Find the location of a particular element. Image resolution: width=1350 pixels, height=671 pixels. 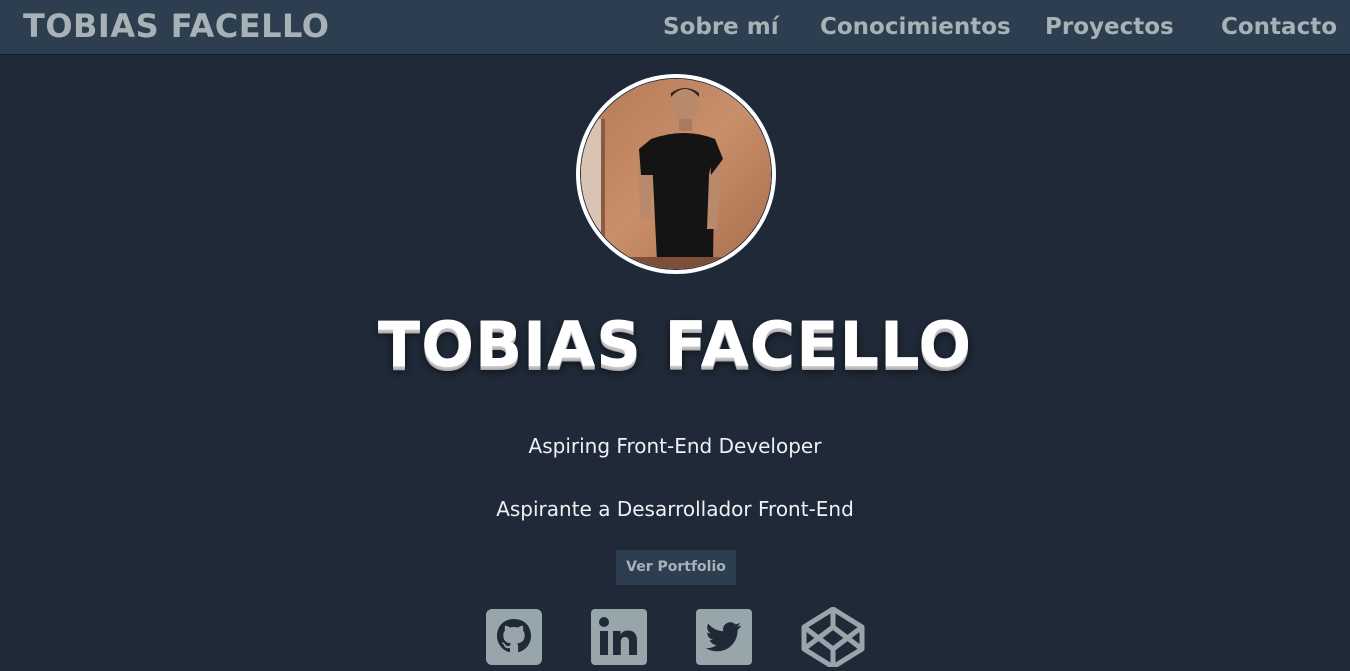

brand-logo: TOBIAS FACELLO is located at coordinates (176, 26).